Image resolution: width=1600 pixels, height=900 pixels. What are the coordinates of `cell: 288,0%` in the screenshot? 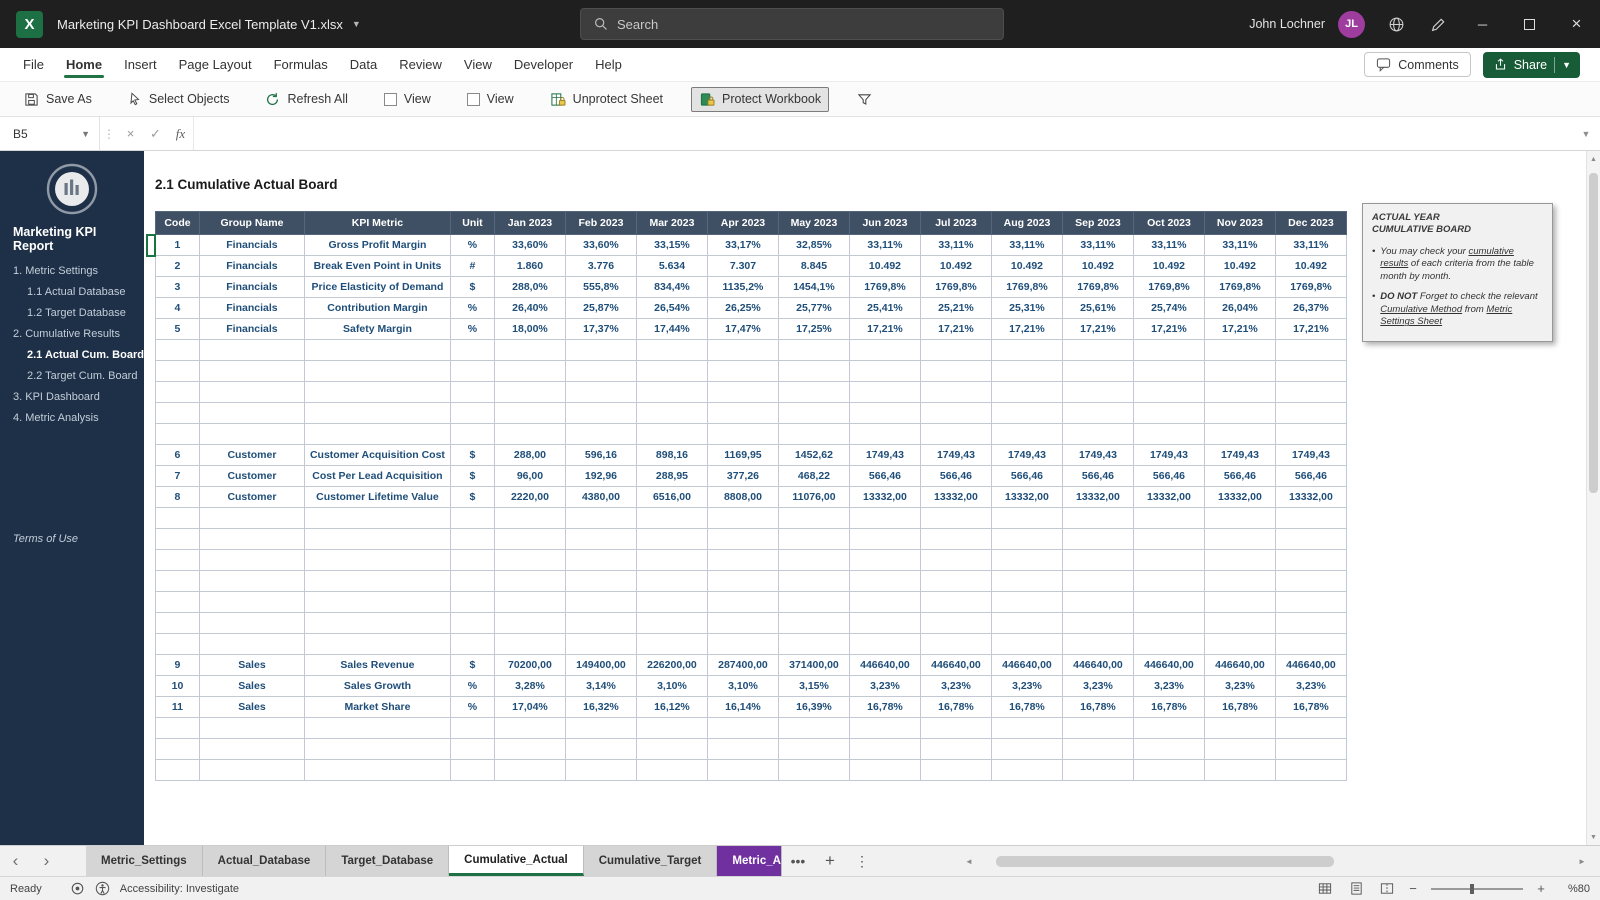 It's located at (529, 287).